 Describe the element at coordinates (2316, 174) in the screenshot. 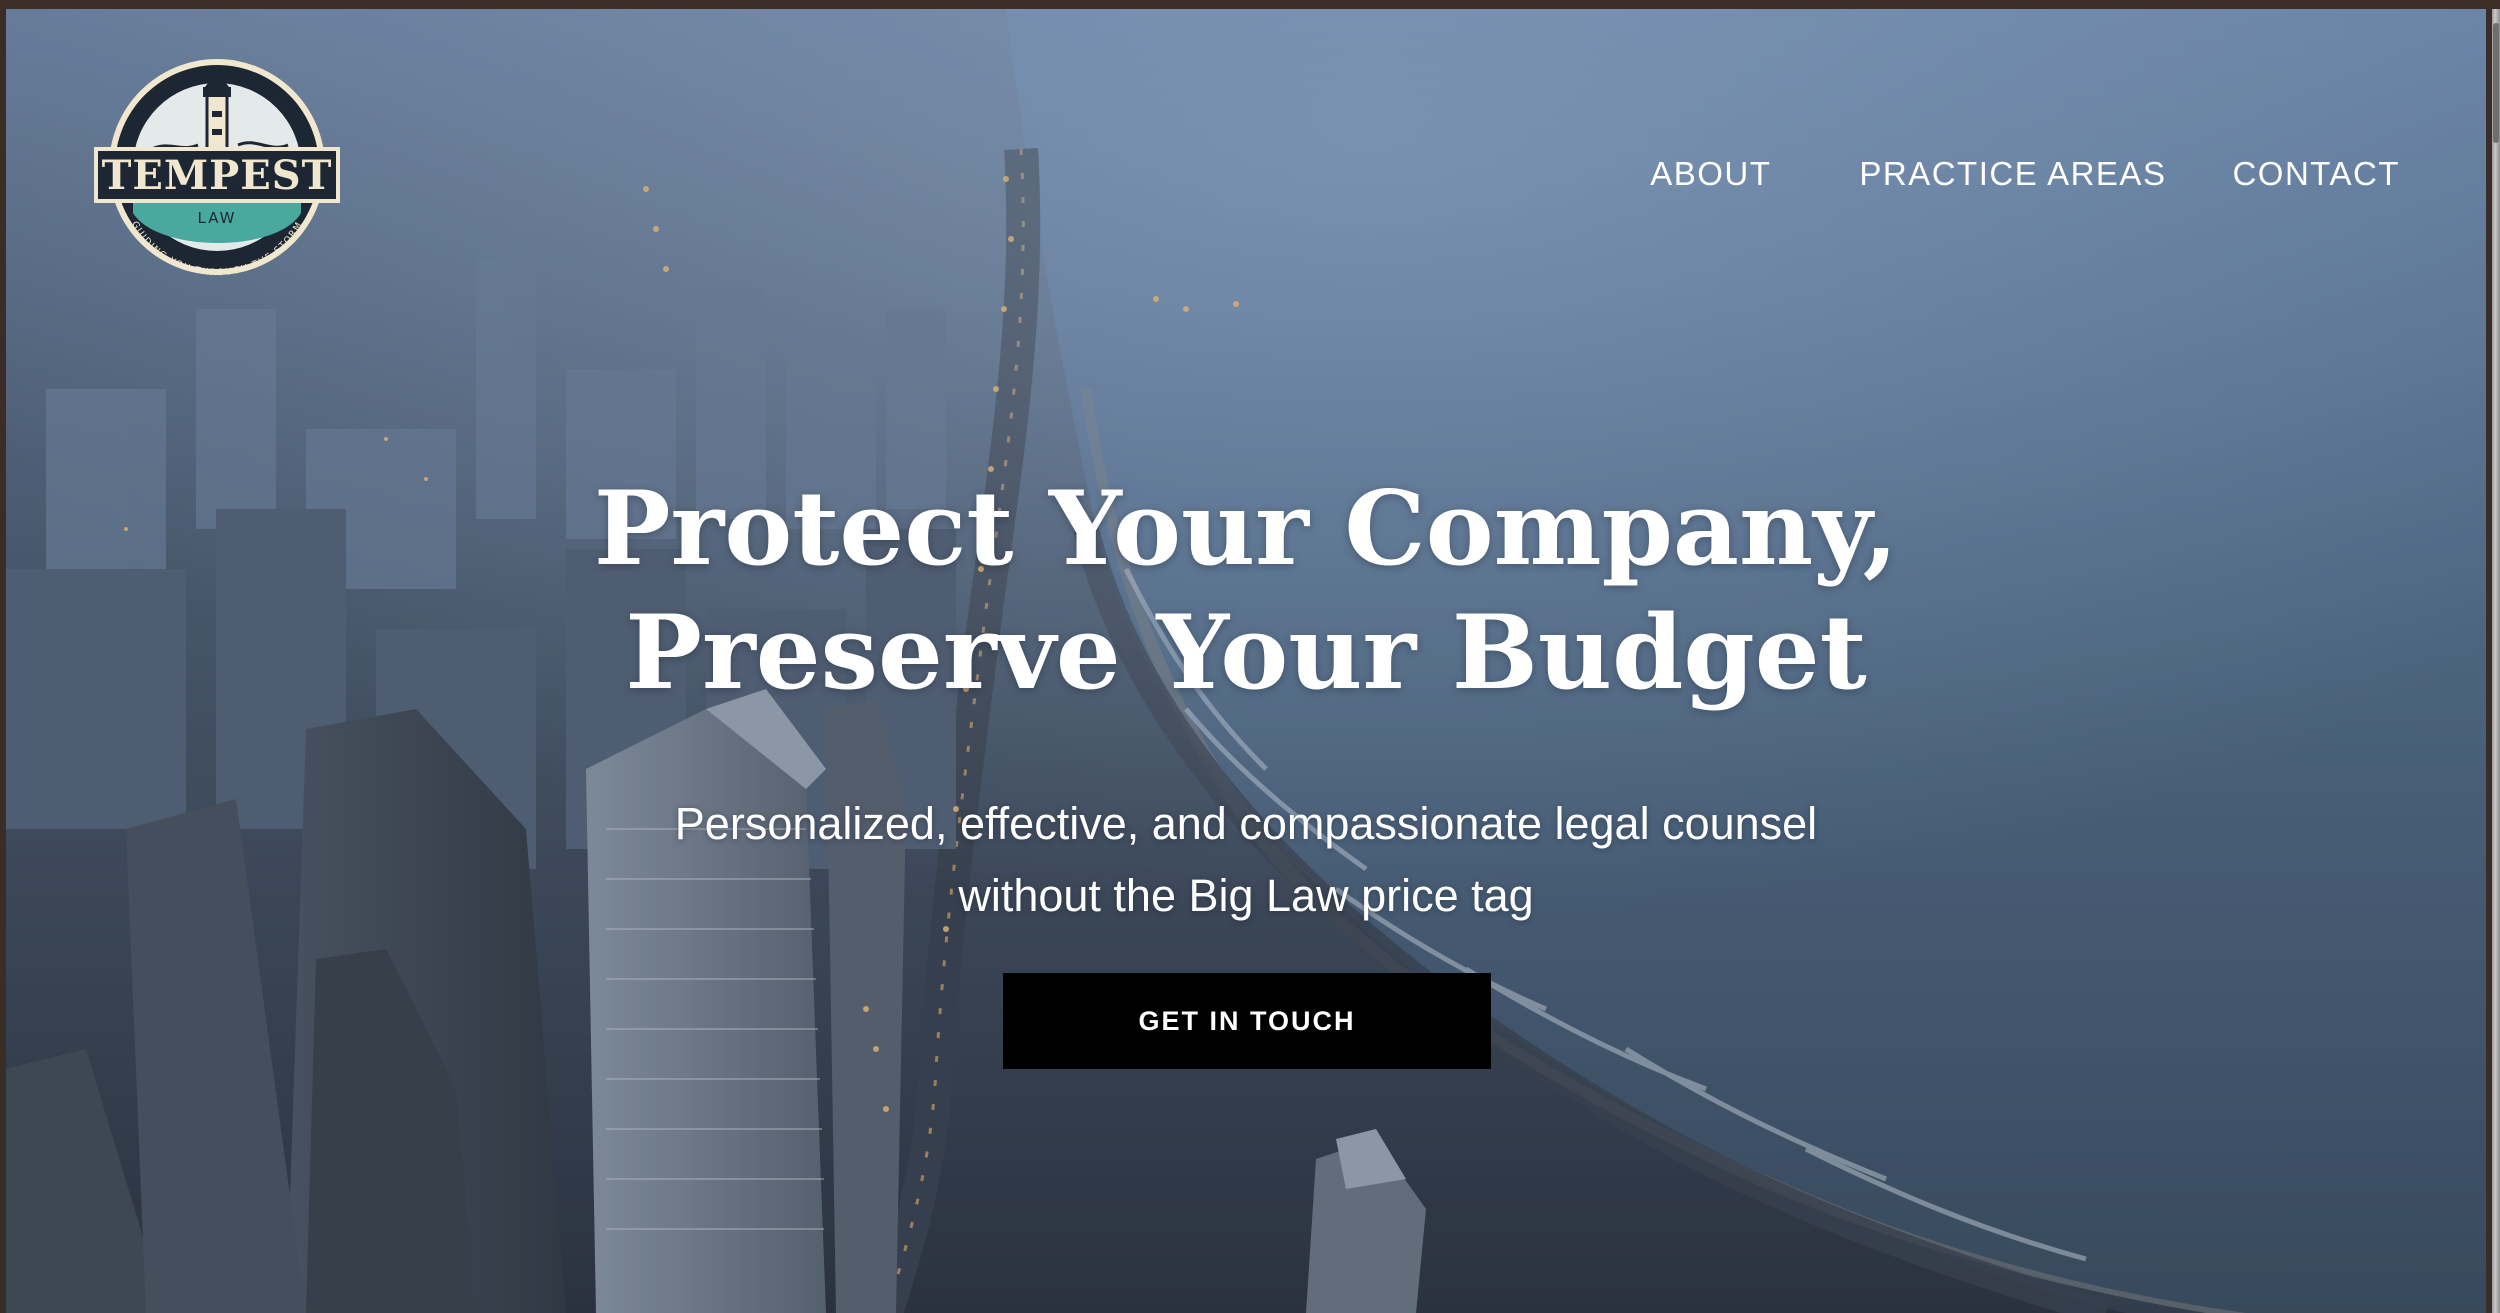

I see `nav-contact: CONTACT` at that location.